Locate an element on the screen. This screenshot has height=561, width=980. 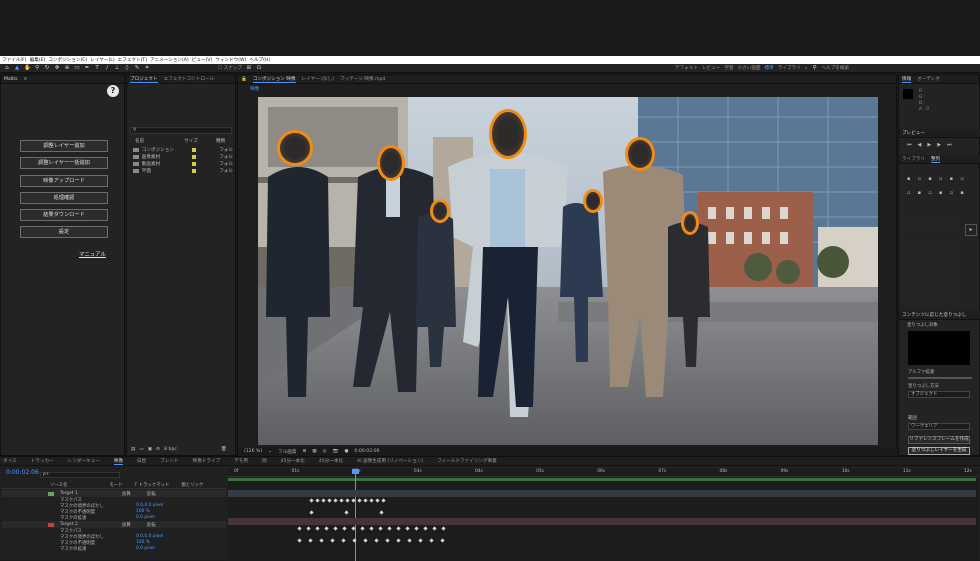
table-row: マスクの拡張 0.0 pixel is located at coordinates (114, 549).